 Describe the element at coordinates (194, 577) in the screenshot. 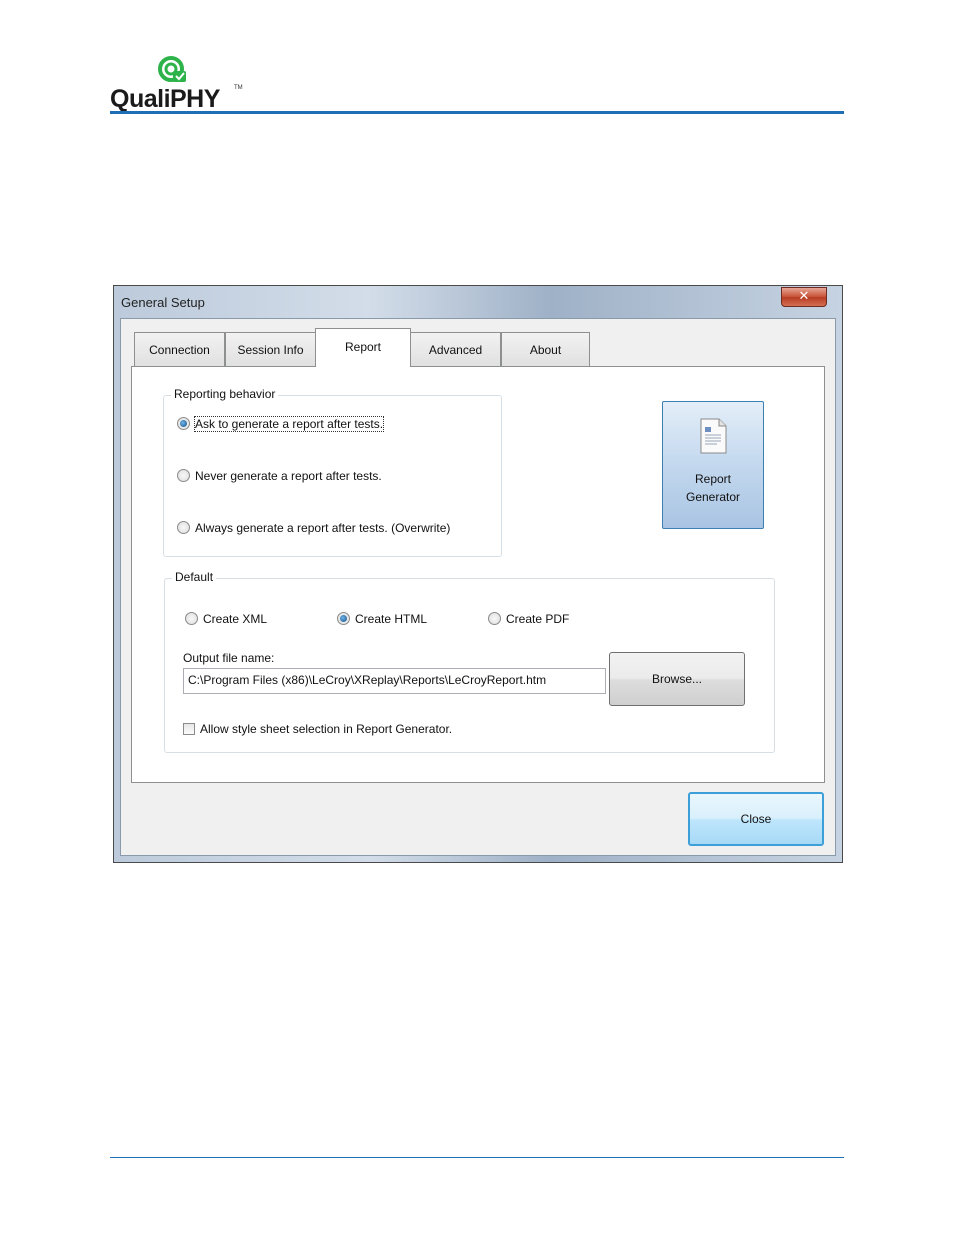

I see `default-group-label: Default` at that location.